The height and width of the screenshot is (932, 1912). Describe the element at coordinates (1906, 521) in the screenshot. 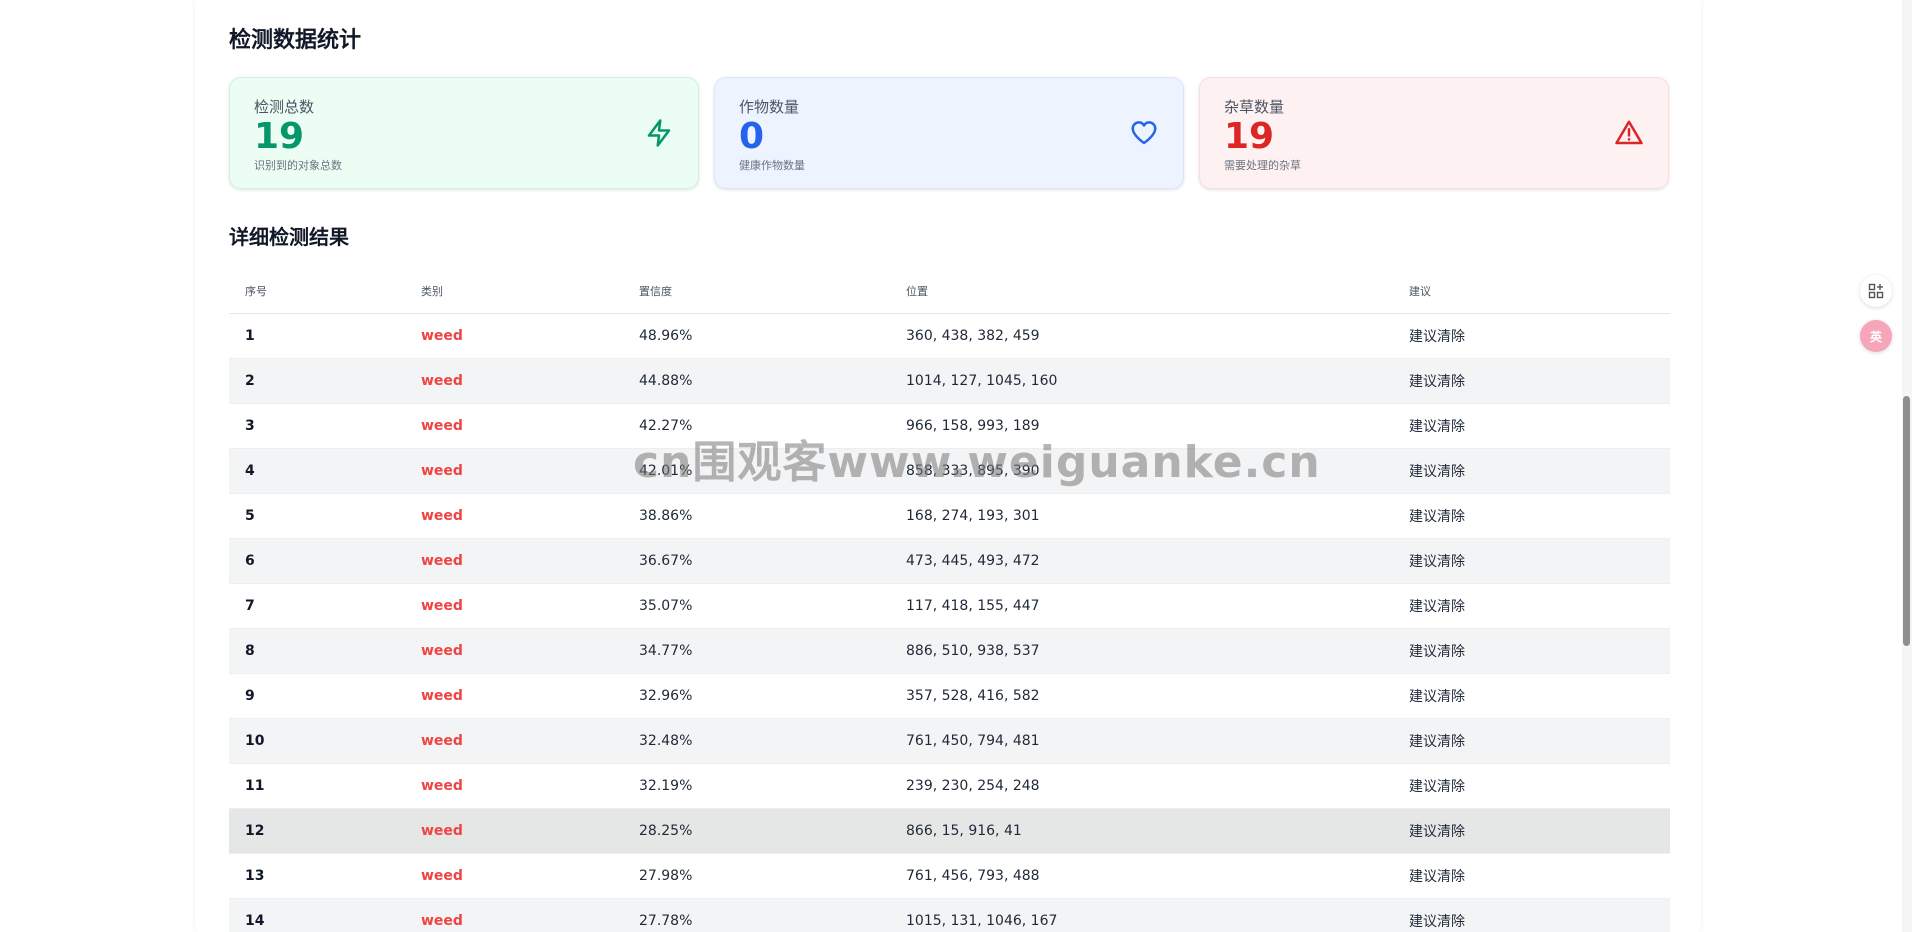

I see `scrollbar-thumb` at that location.